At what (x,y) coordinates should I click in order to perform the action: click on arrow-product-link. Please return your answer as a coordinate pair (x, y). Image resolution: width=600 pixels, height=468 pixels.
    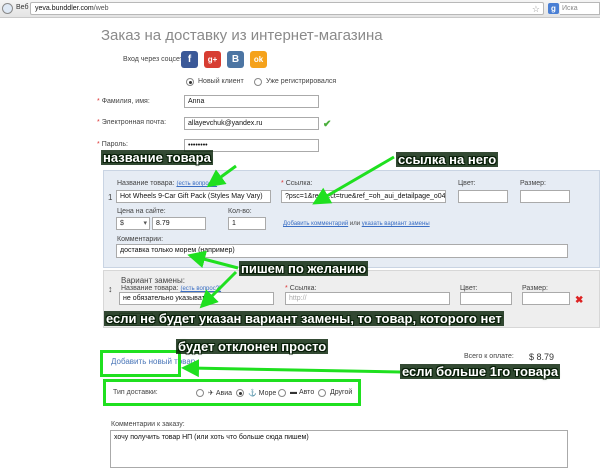
    Looking at the image, I should click on (353, 180).